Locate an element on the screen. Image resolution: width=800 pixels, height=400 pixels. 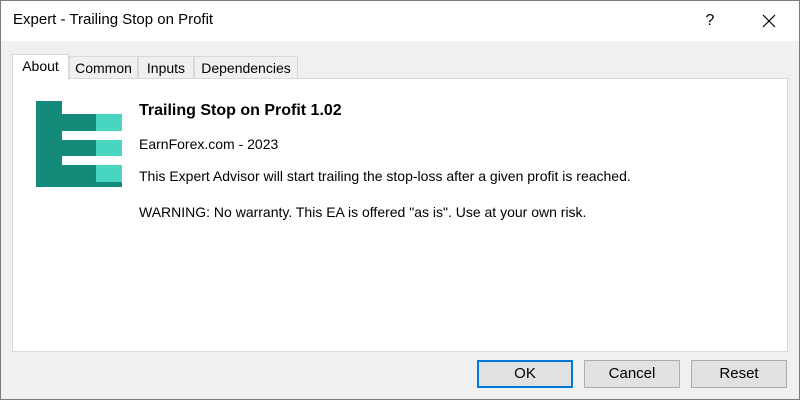
reset-button: Reset is located at coordinates (739, 374).